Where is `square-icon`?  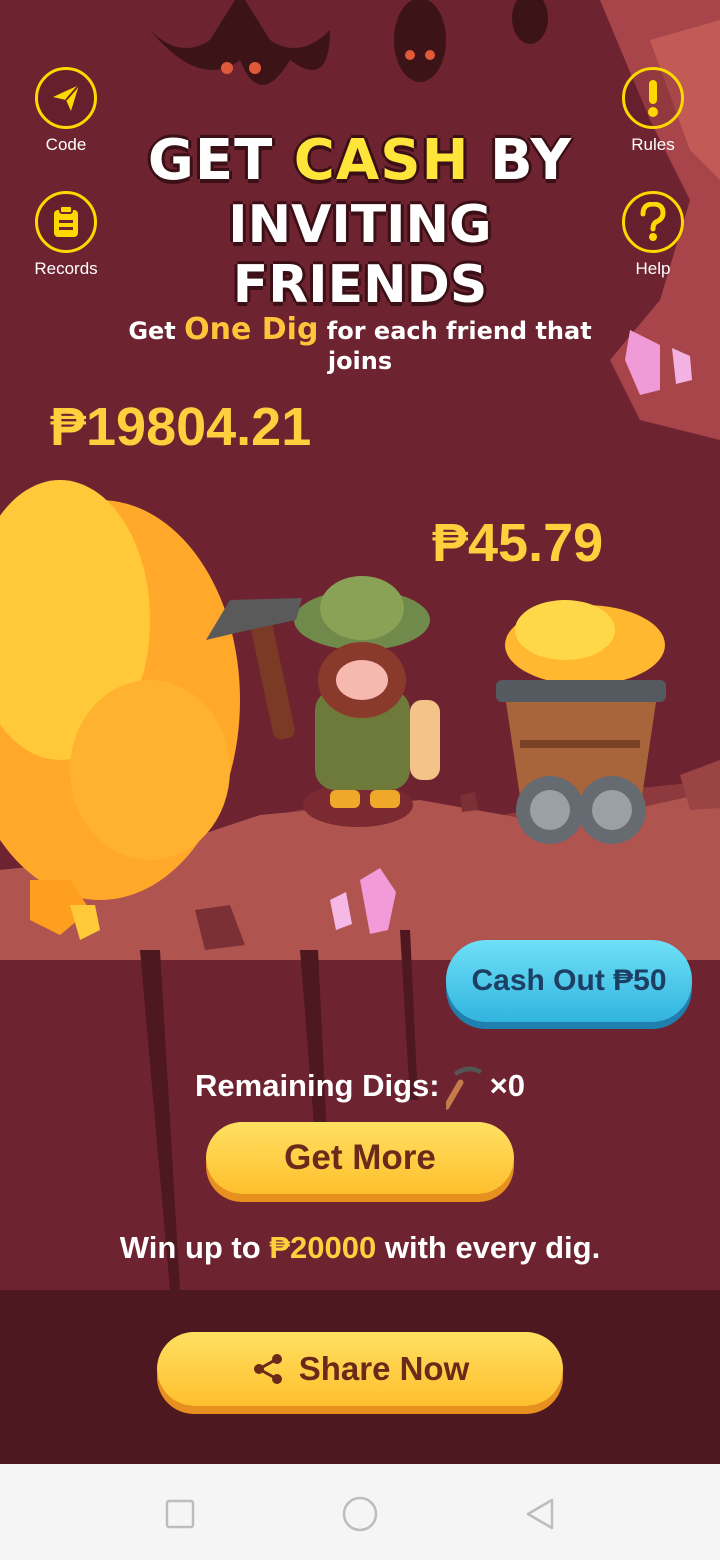
square-icon is located at coordinates (180, 1514).